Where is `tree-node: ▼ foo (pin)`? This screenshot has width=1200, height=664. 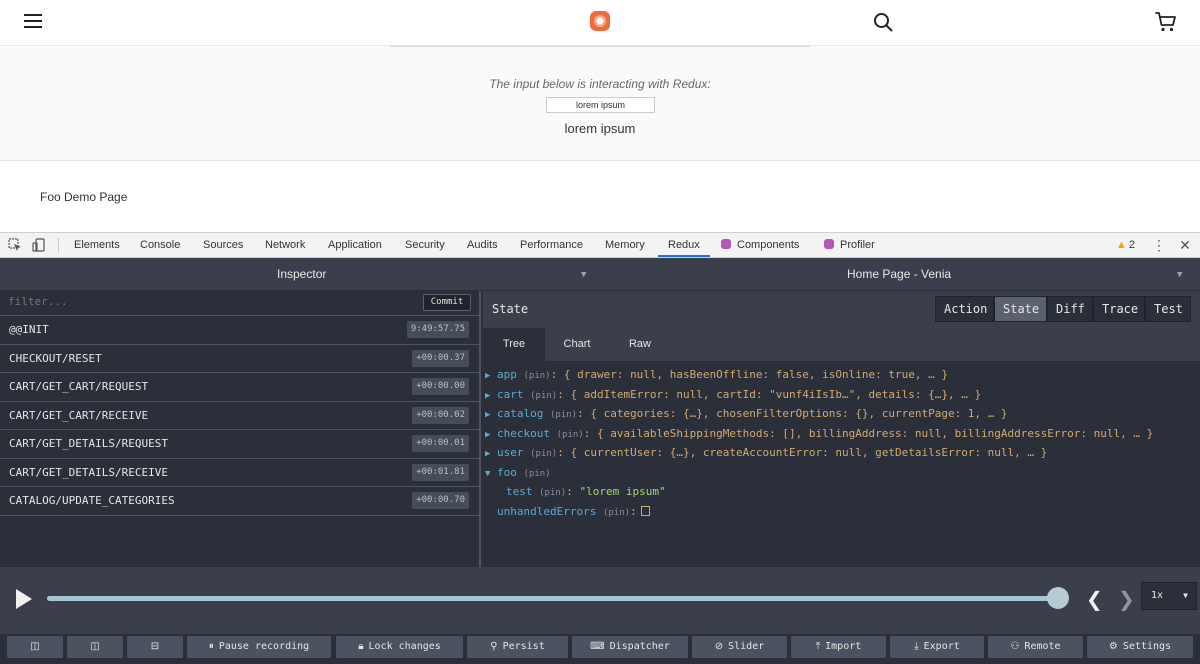
tree-node: ▼ foo (pin) is located at coordinates (518, 473).